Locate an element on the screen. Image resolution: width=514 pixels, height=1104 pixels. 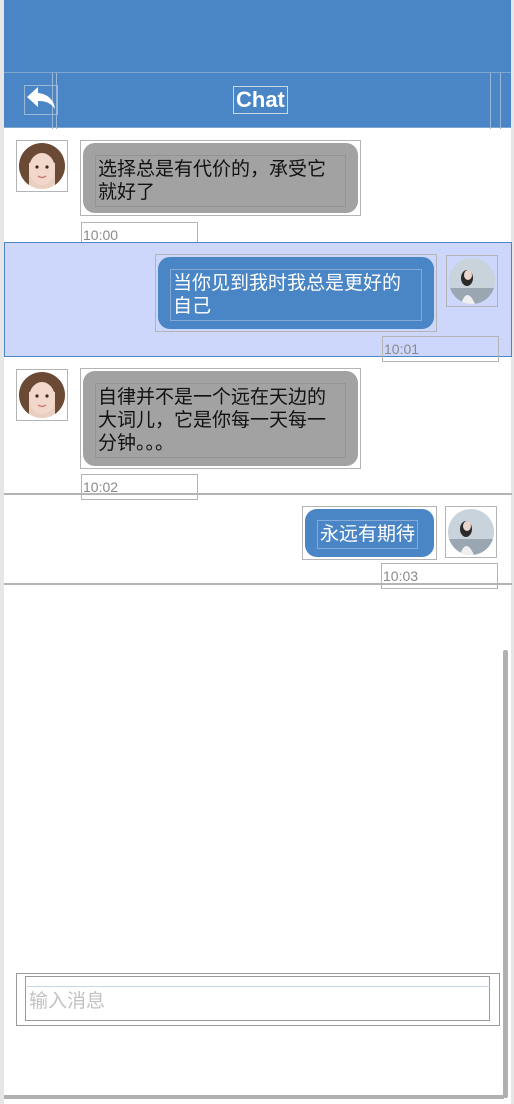
message-text: 选择总是有代价的，承受它就好了 is located at coordinates (220, 181).